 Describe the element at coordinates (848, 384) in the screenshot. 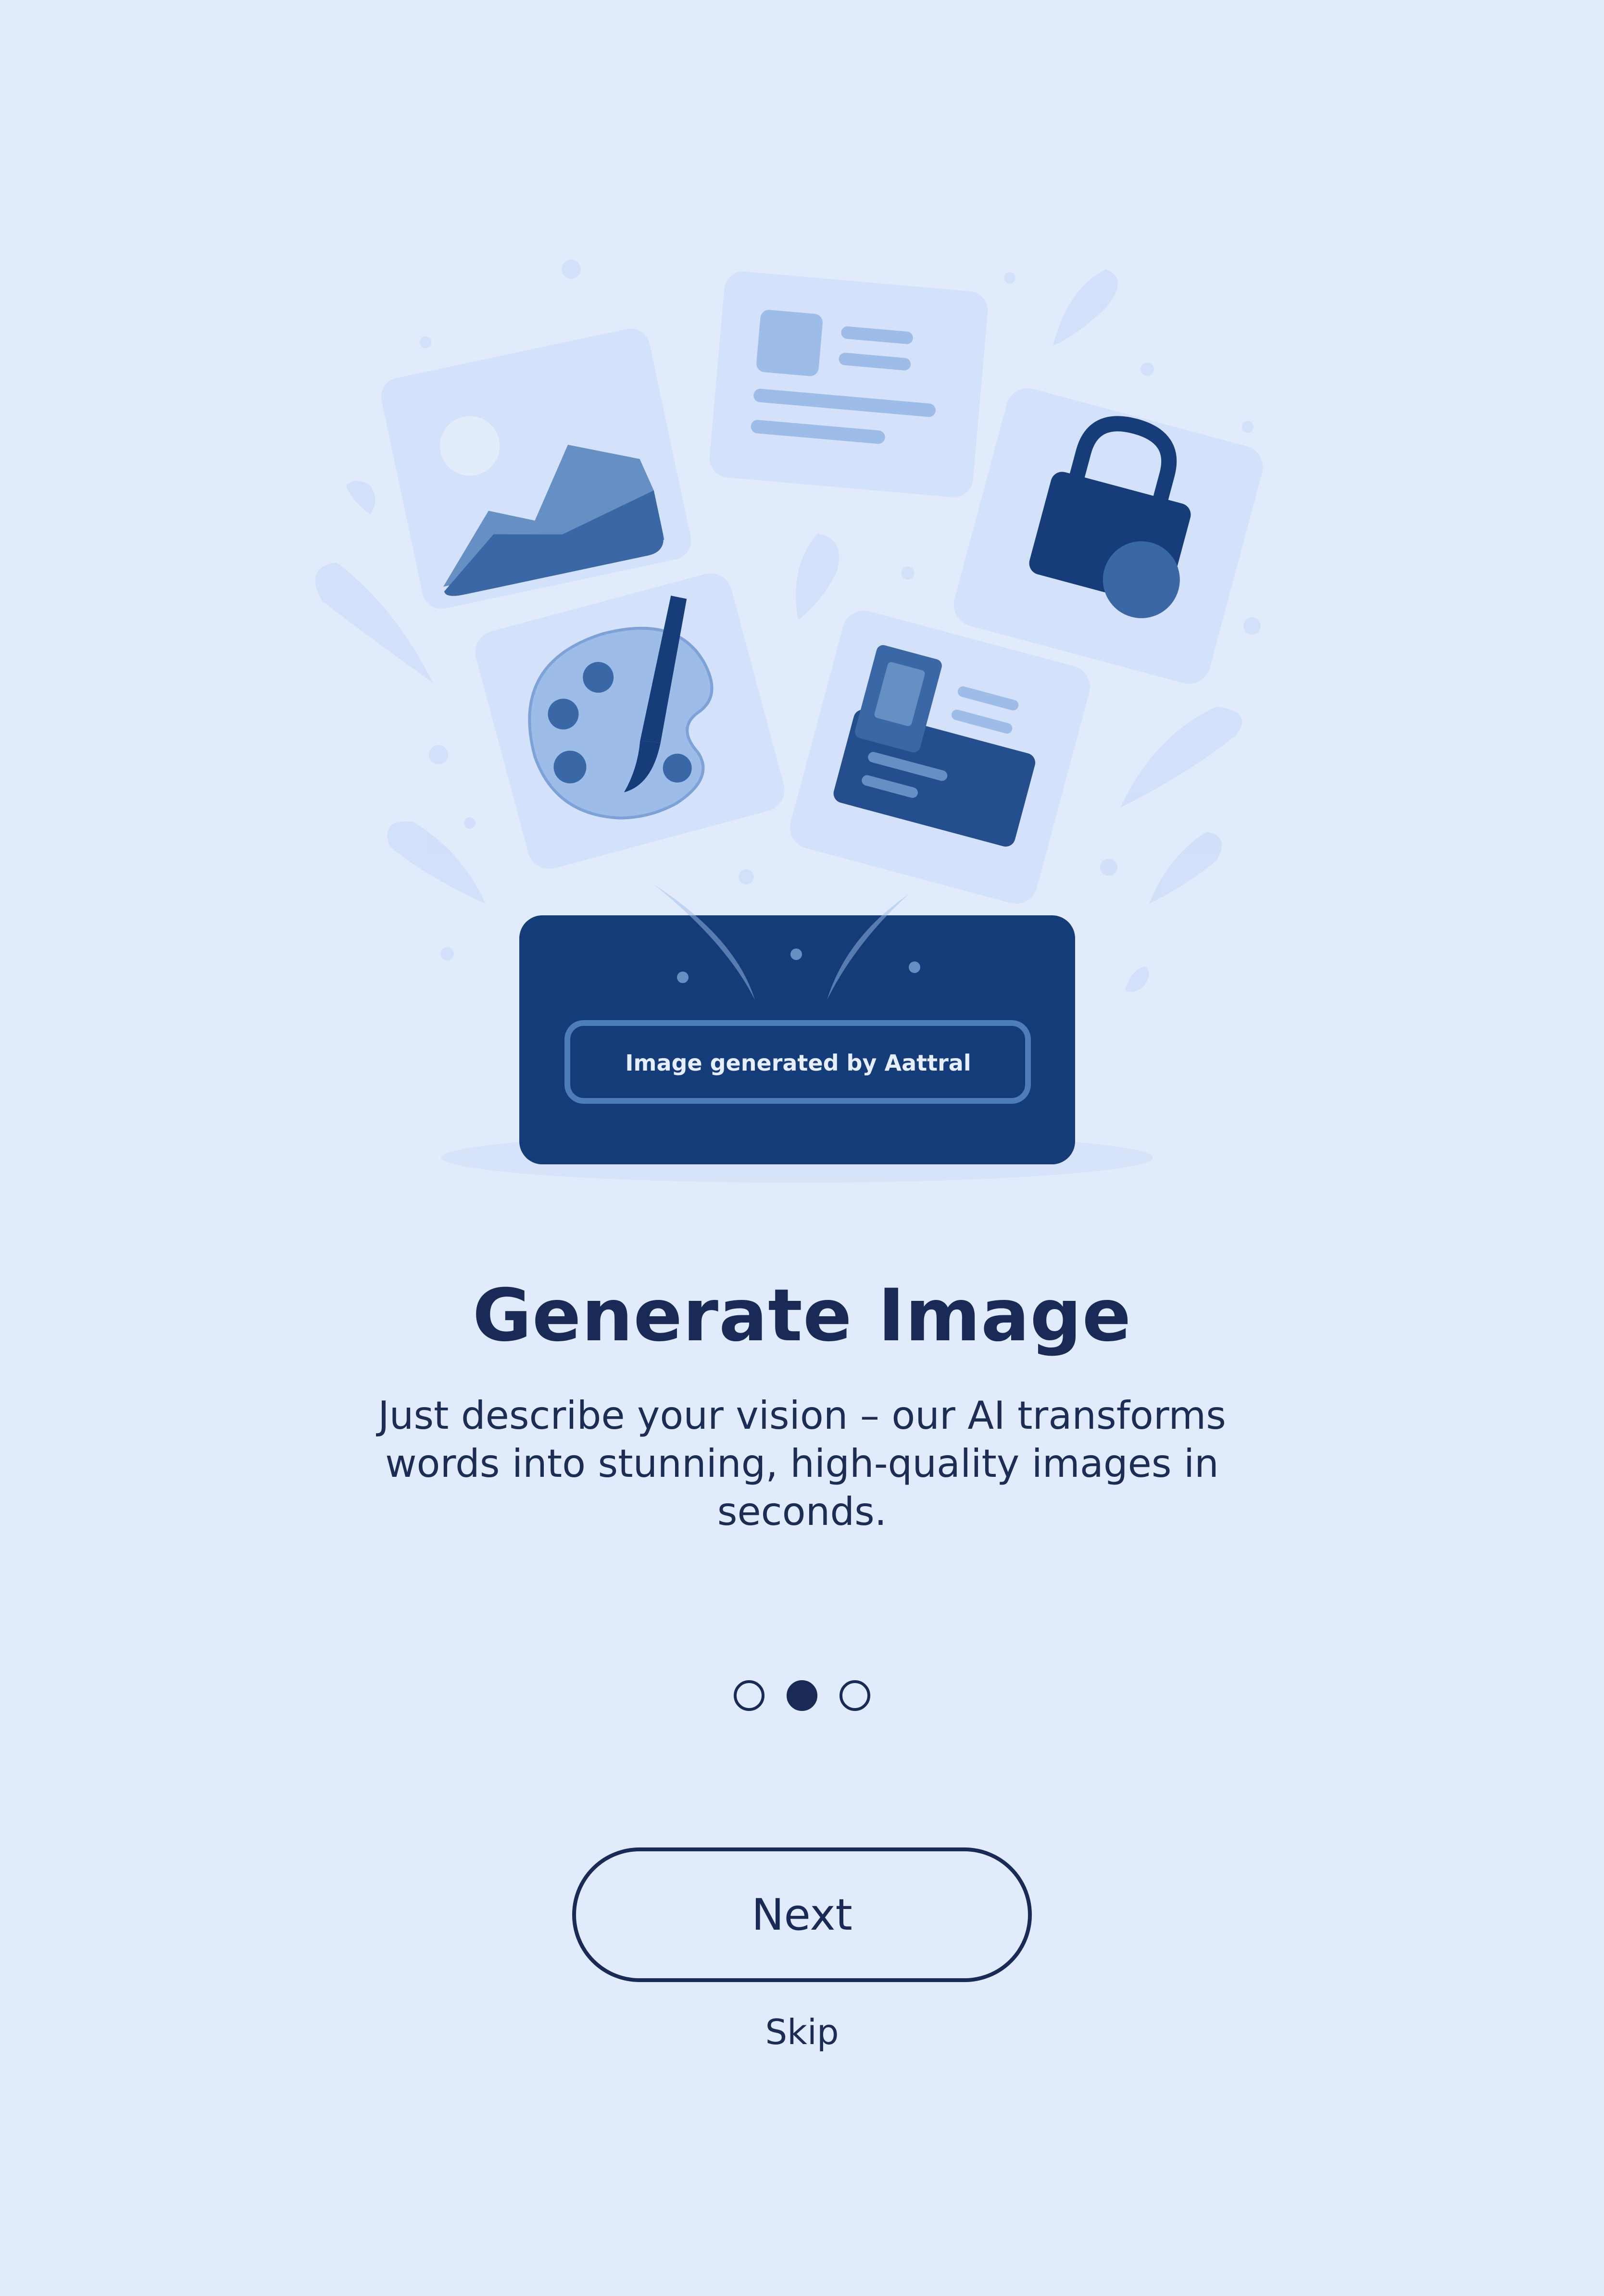

I see `document-card` at that location.